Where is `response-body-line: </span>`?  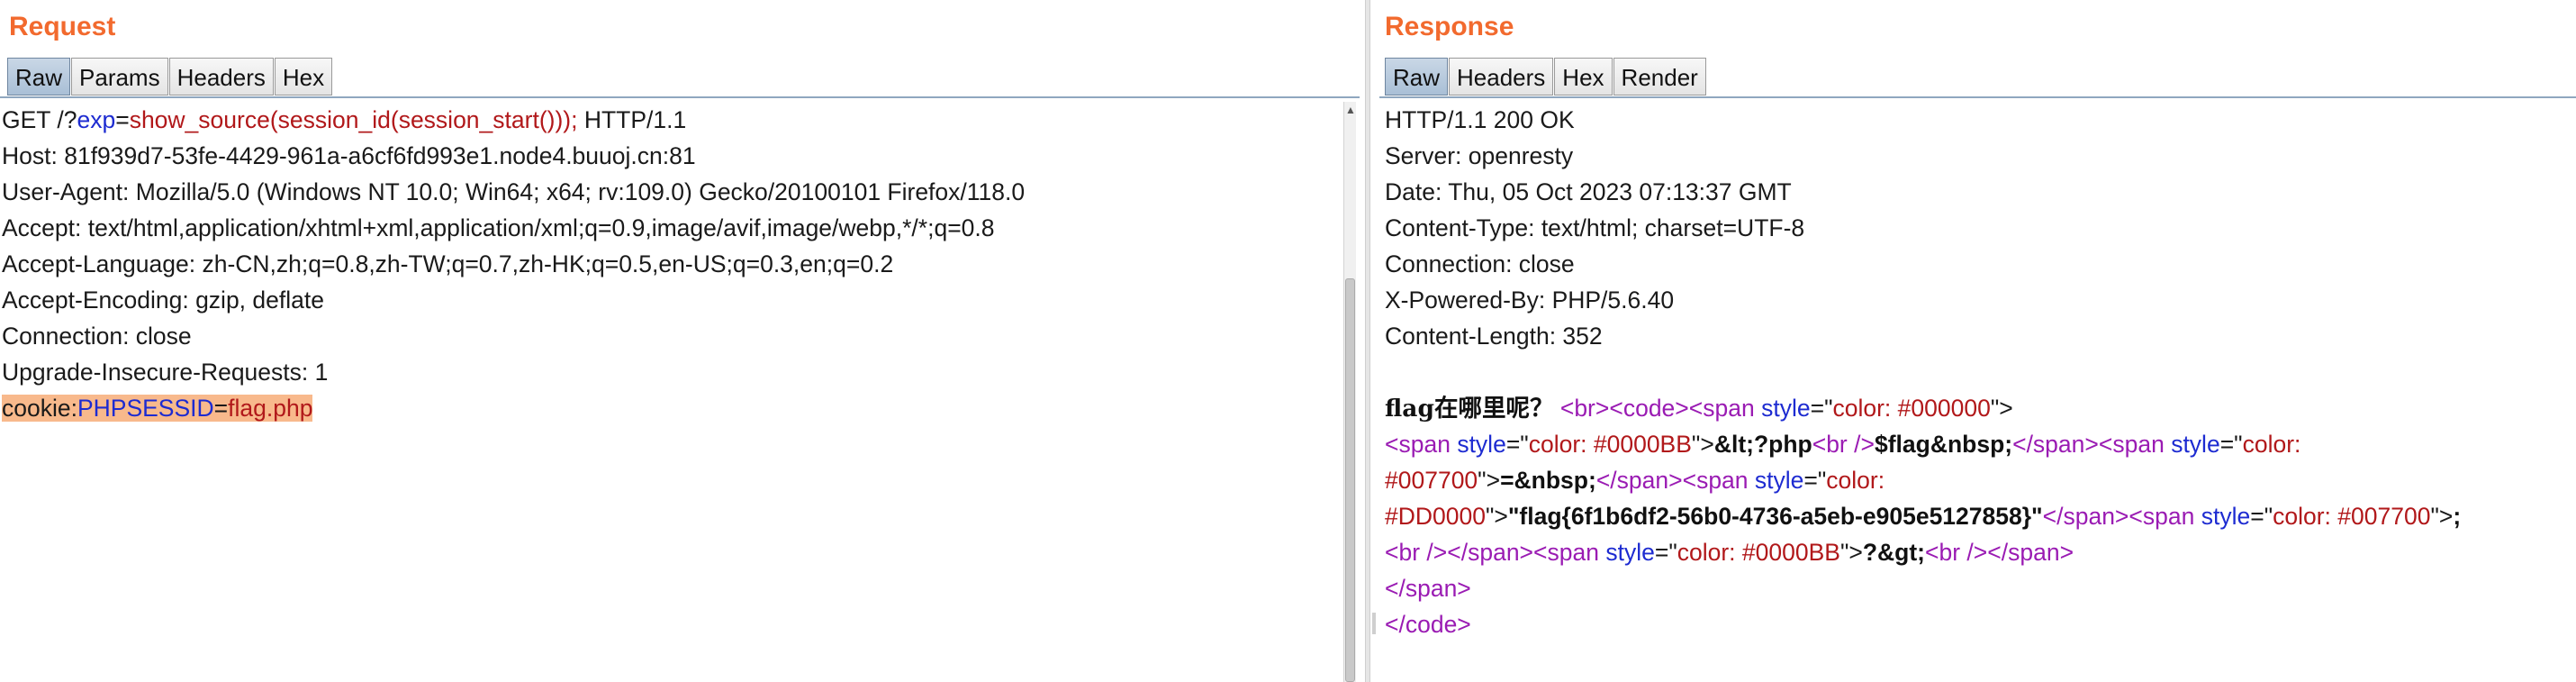 response-body-line: </span> is located at coordinates (1428, 588).